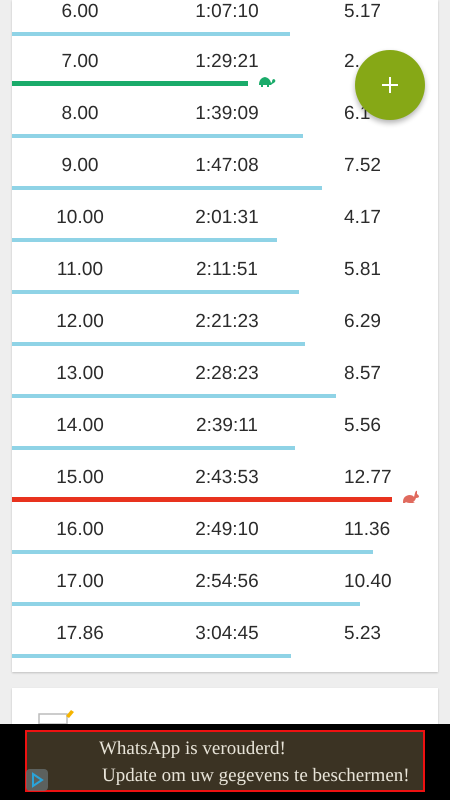  Describe the element at coordinates (80, 530) in the screenshot. I see `distance-cell-text: 16.00` at that location.